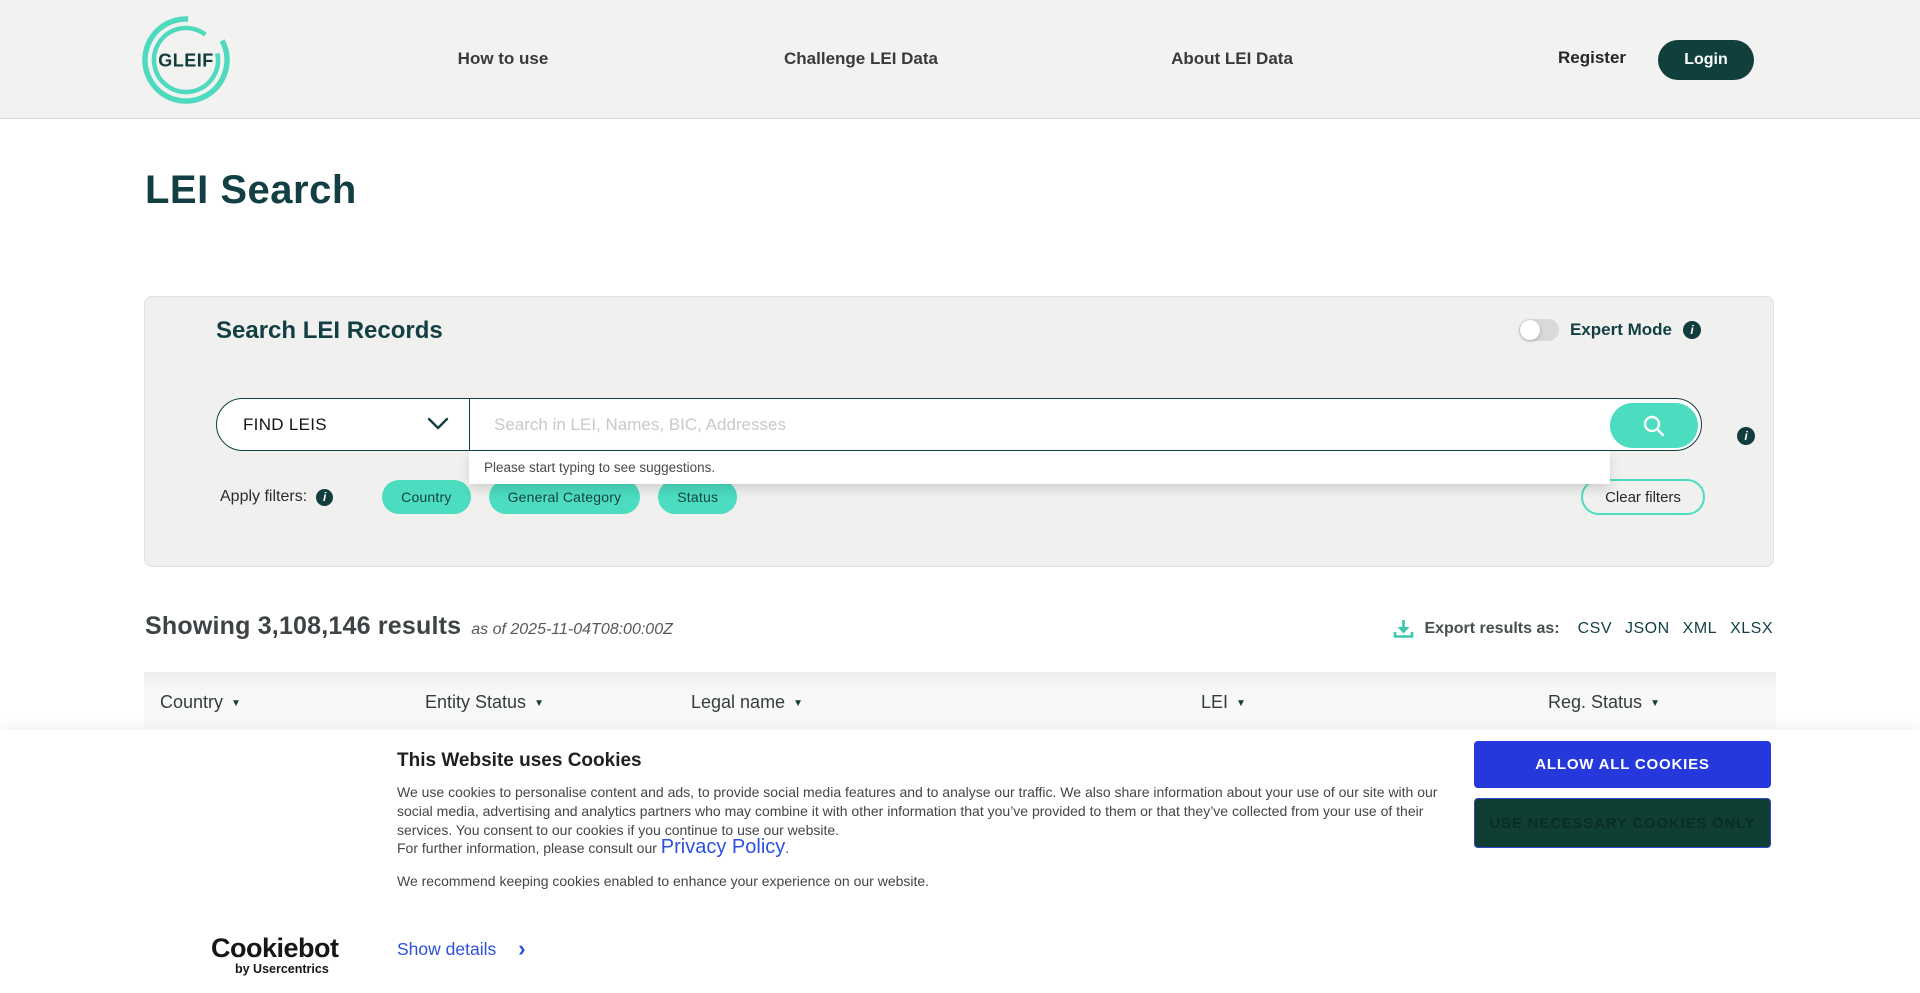 The width and height of the screenshot is (1920, 993). What do you see at coordinates (275, 948) in the screenshot?
I see `cookiebot-name: Cookiebot` at bounding box center [275, 948].